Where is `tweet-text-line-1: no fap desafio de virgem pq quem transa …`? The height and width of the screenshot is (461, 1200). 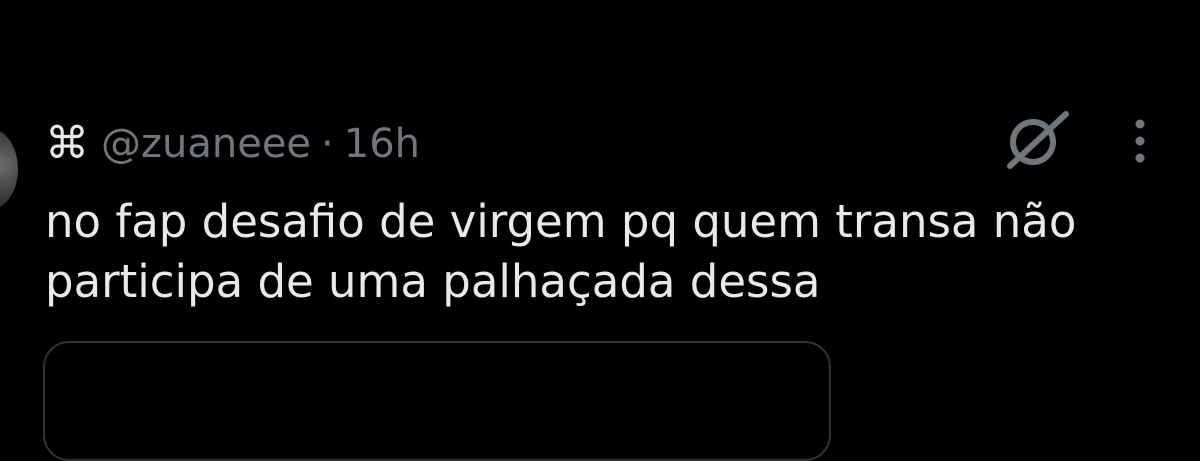
tweet-text-line-1: no fap desafio de virgem pq quem transa … is located at coordinates (561, 221).